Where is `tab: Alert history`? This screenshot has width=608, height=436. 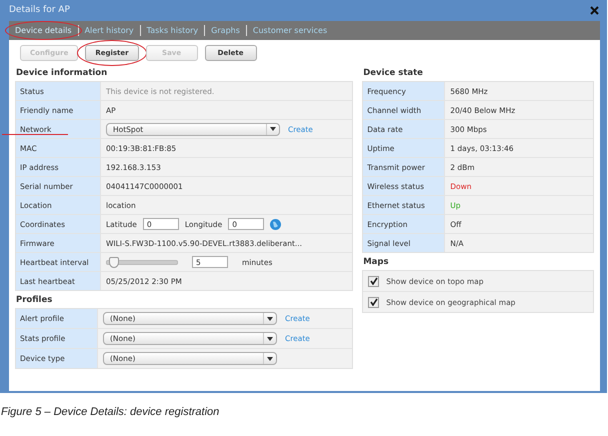 tab: Alert history is located at coordinates (109, 30).